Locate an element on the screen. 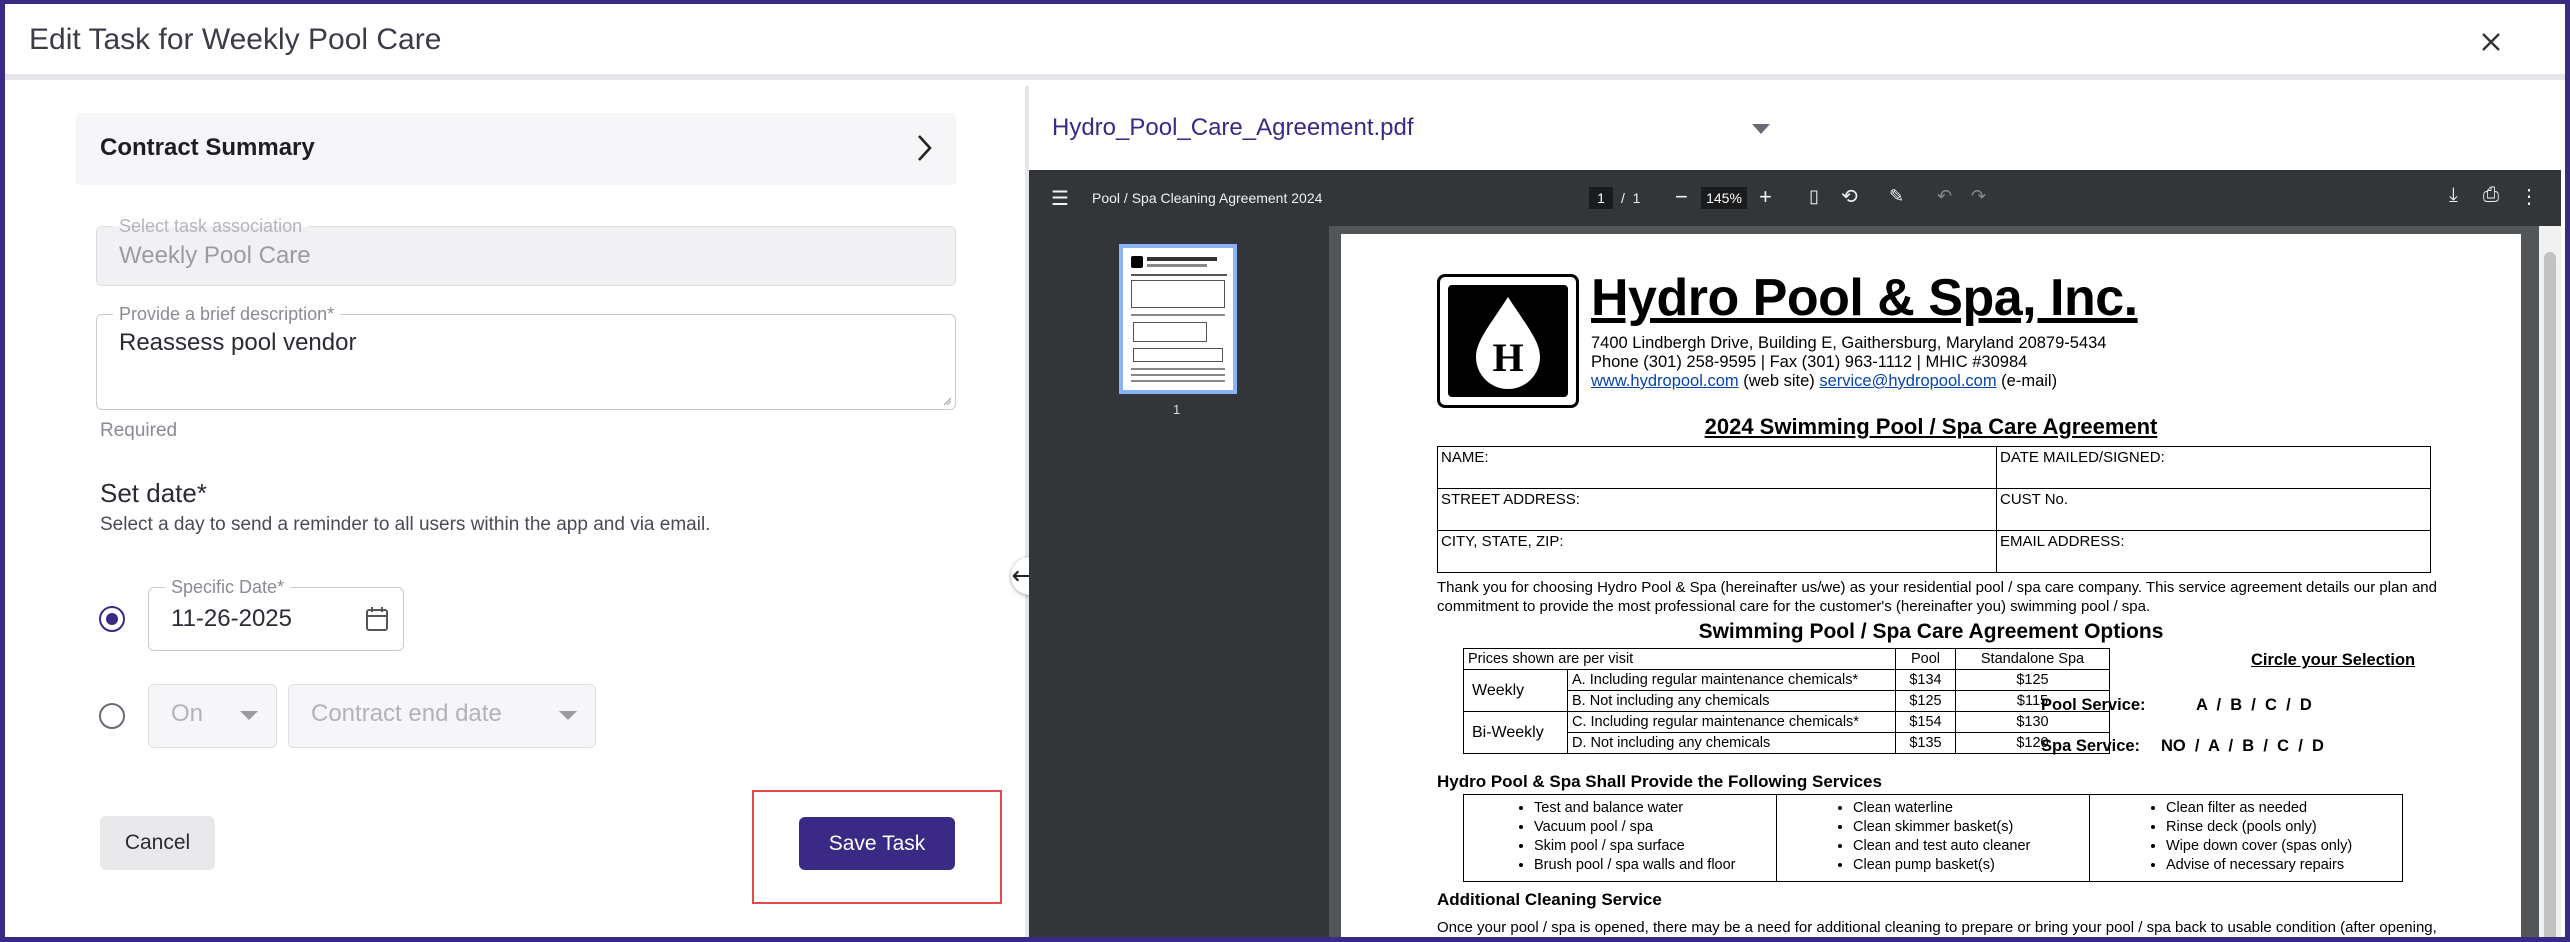 The width and height of the screenshot is (2570, 942). water-drop-icon: H is located at coordinates (1508, 343).